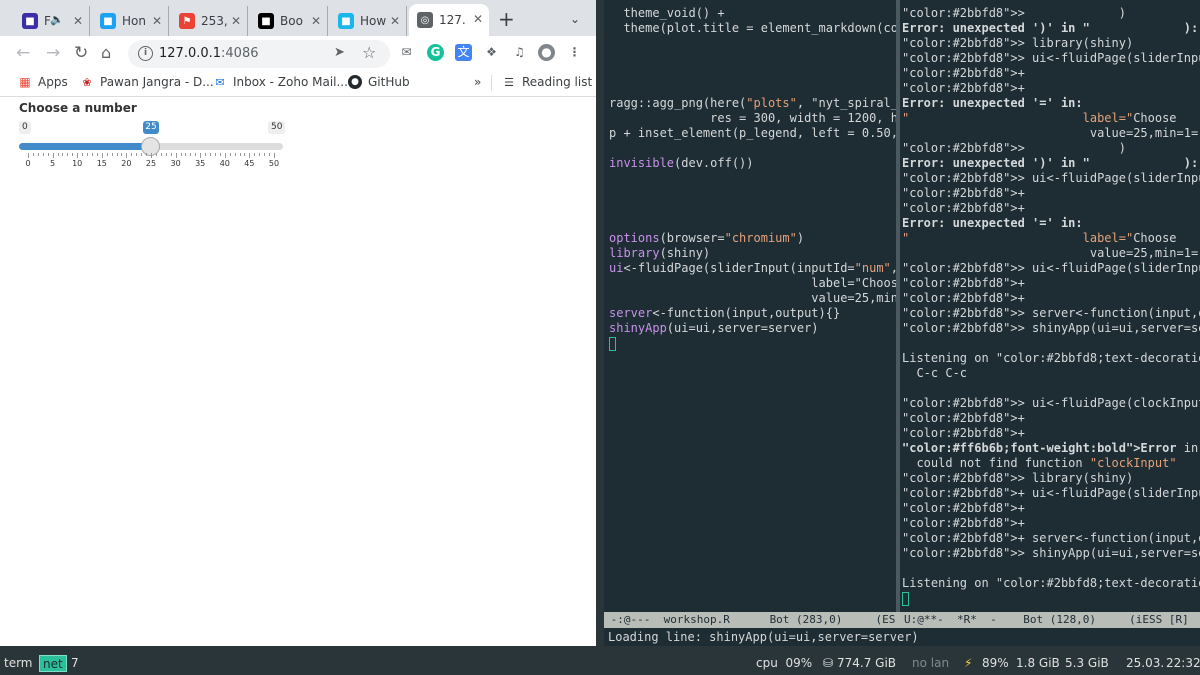 This screenshot has width=1200, height=675. What do you see at coordinates (75, 663) in the screenshot?
I see `workspace-number: 7` at bounding box center [75, 663].